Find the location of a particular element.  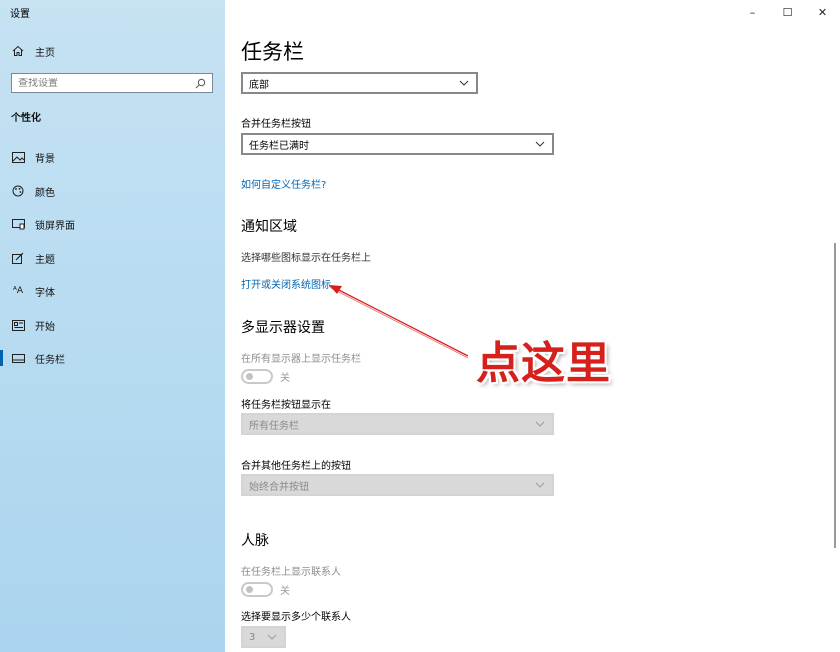

sidebar-item-themes: 主题 is located at coordinates (32, 258).